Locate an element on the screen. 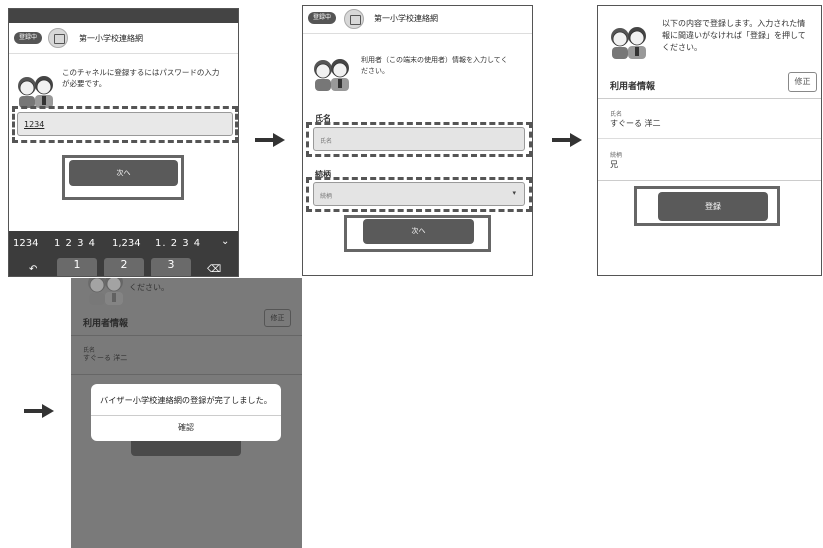 Image resolution: width=823 pixels, height=548 pixels. keyboard: 1234 1 2 3 4 1,234 1. 2 3 4 ⌄ 1 2 3 ↶ ⌫ is located at coordinates (123, 253).